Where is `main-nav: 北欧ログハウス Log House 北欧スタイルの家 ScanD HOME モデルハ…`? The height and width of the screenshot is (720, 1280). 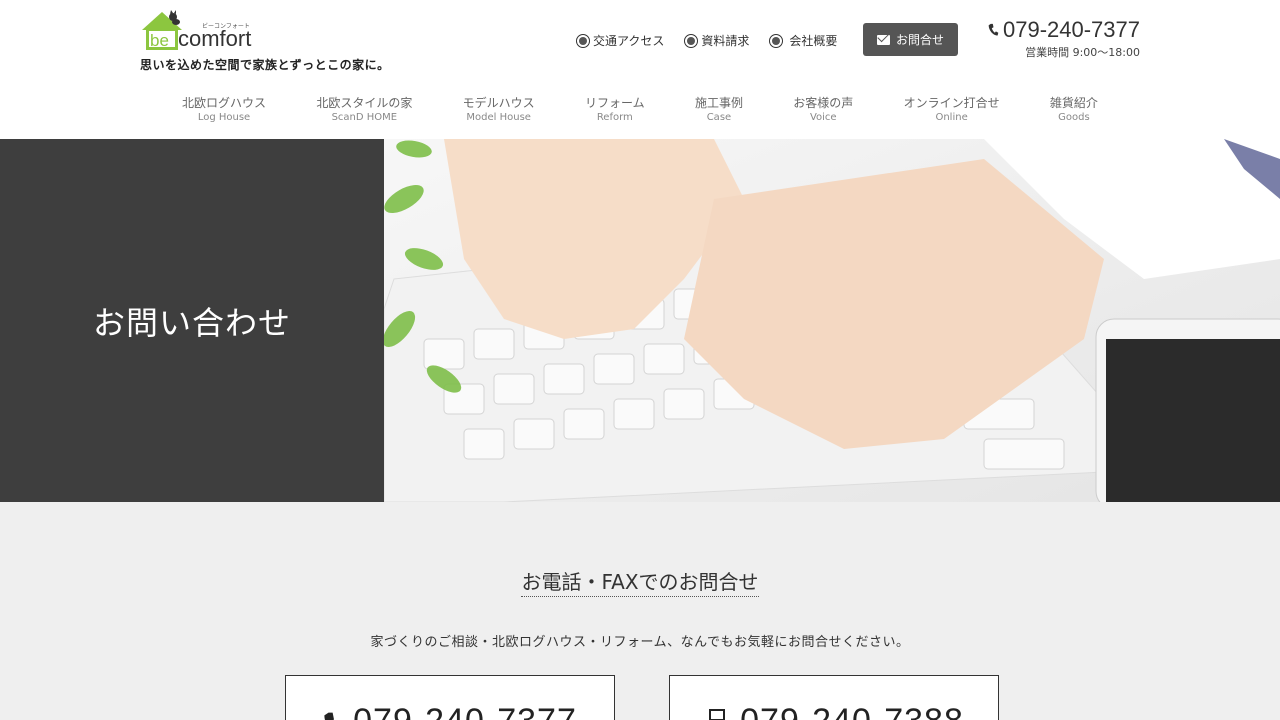
main-nav: 北欧ログハウス Log House 北欧スタイルの家 ScanD HOME モデルハ… is located at coordinates (640, 108).